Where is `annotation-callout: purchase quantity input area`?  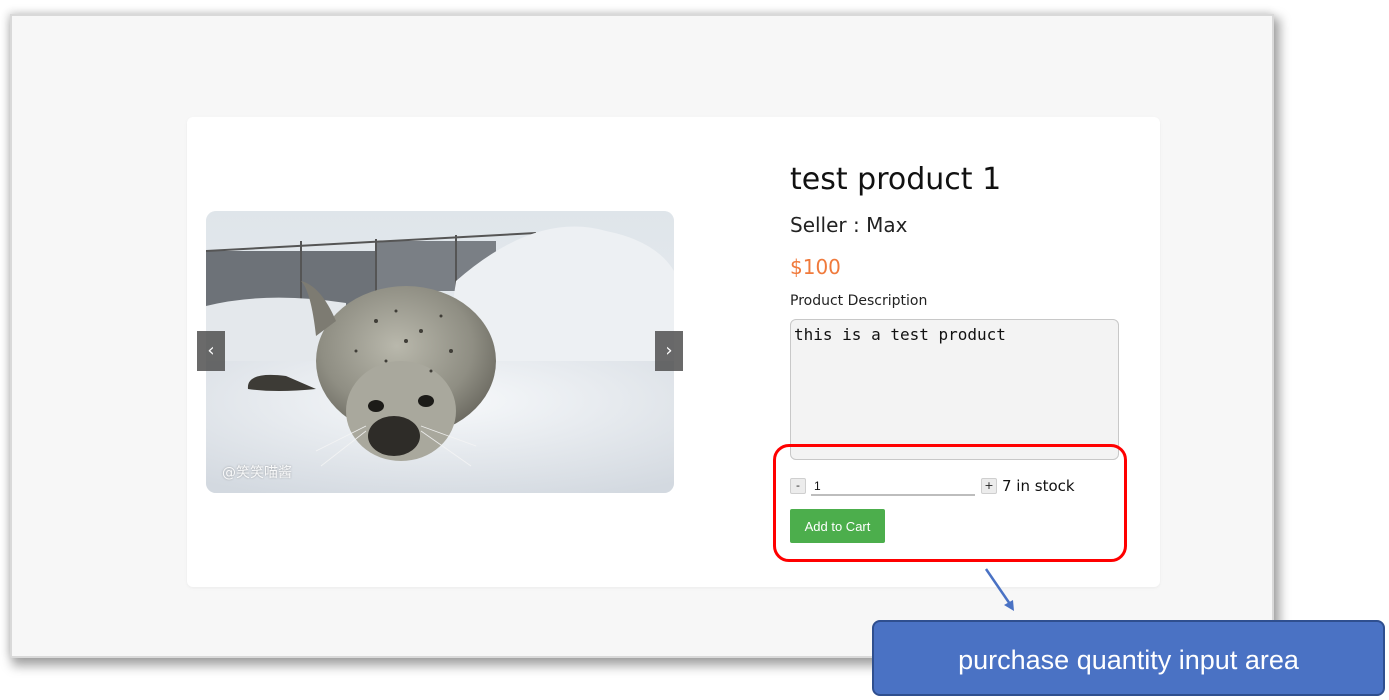 annotation-callout: purchase quantity input area is located at coordinates (1128, 658).